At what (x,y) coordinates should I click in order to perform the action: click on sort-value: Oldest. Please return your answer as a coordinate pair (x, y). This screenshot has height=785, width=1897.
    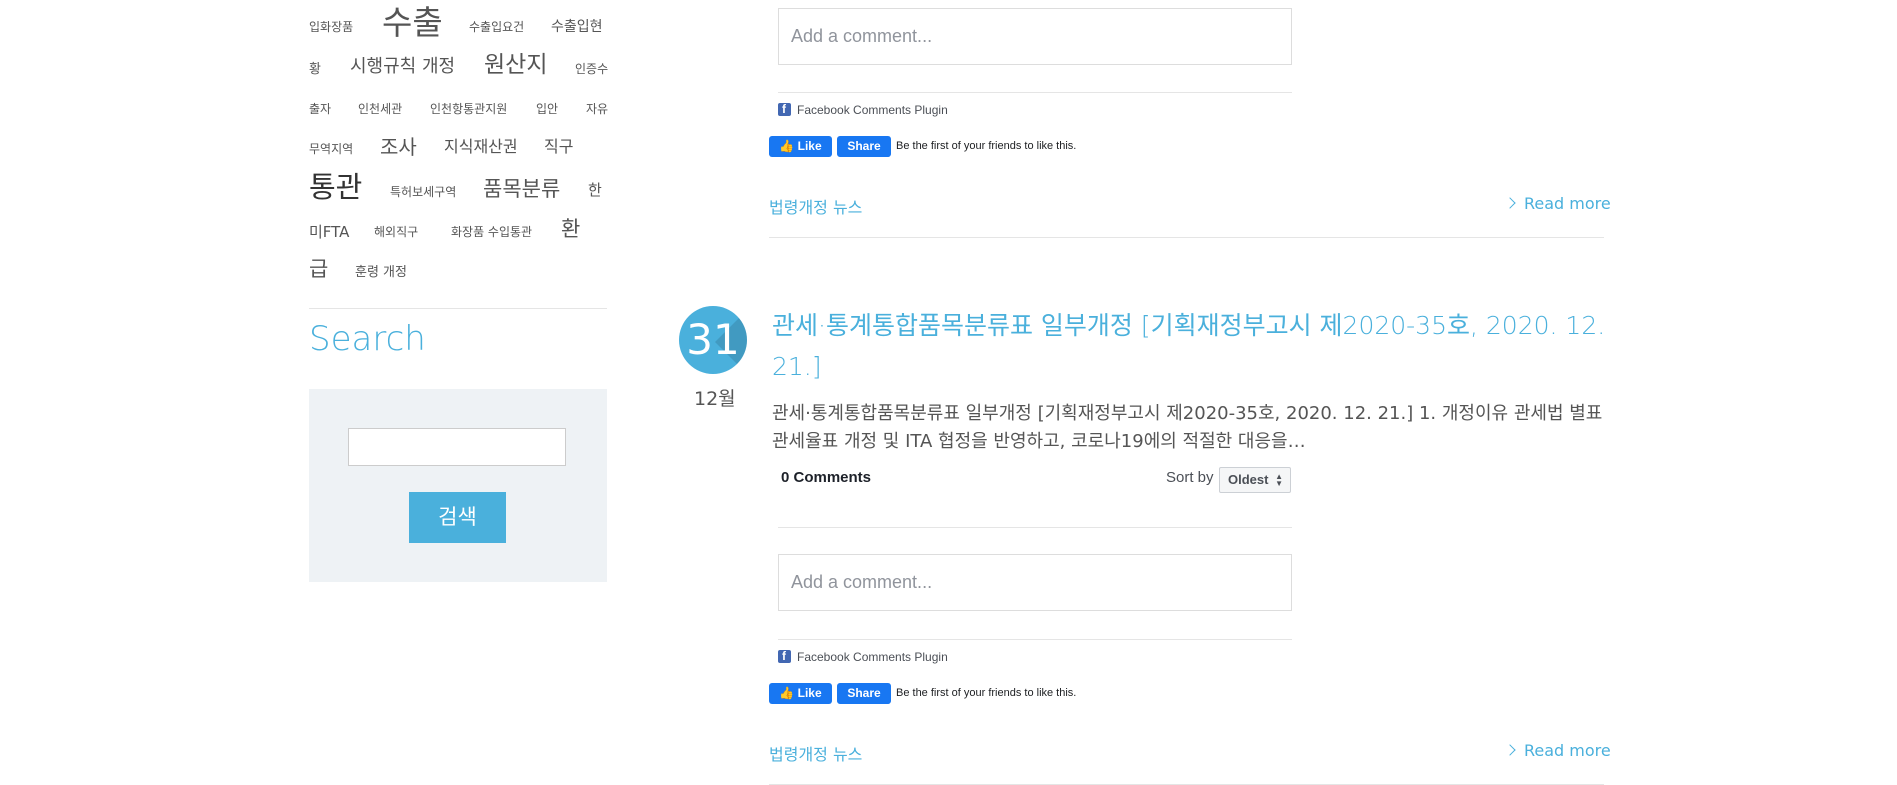
    Looking at the image, I should click on (1248, 479).